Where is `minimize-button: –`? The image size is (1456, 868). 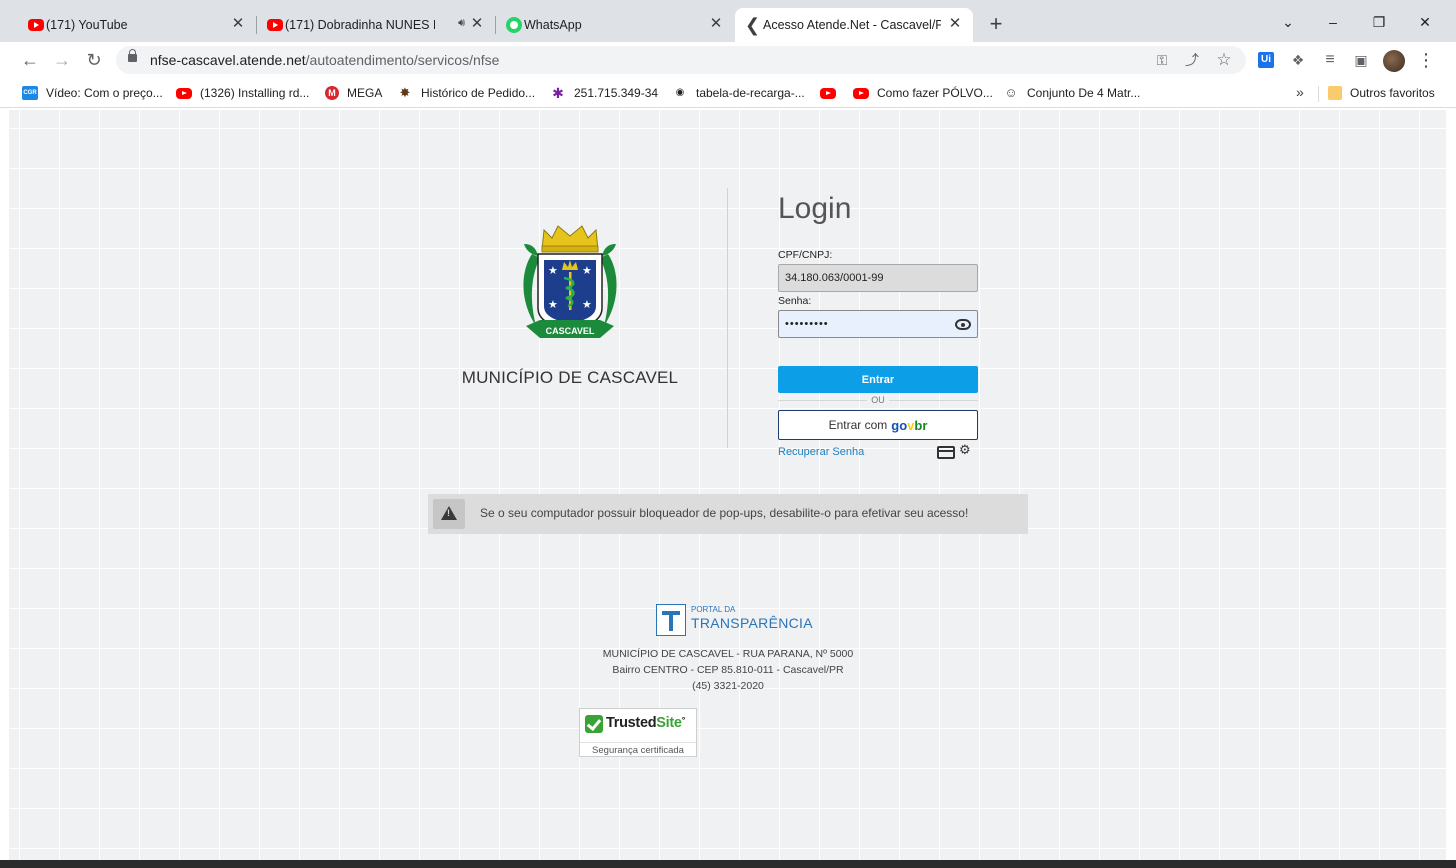
minimize-button: – is located at coordinates (1333, 22).